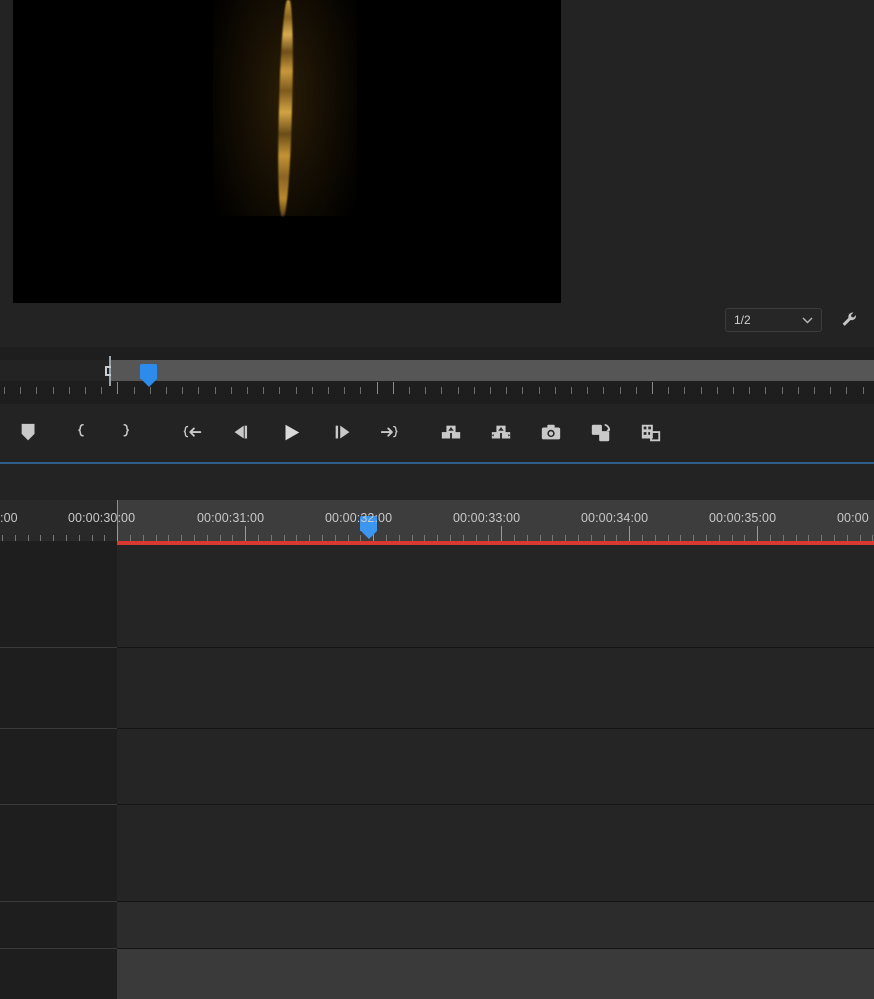 The image size is (874, 999). I want to click on ruler-timecode-label: 00:00:31:00, so click(231, 518).